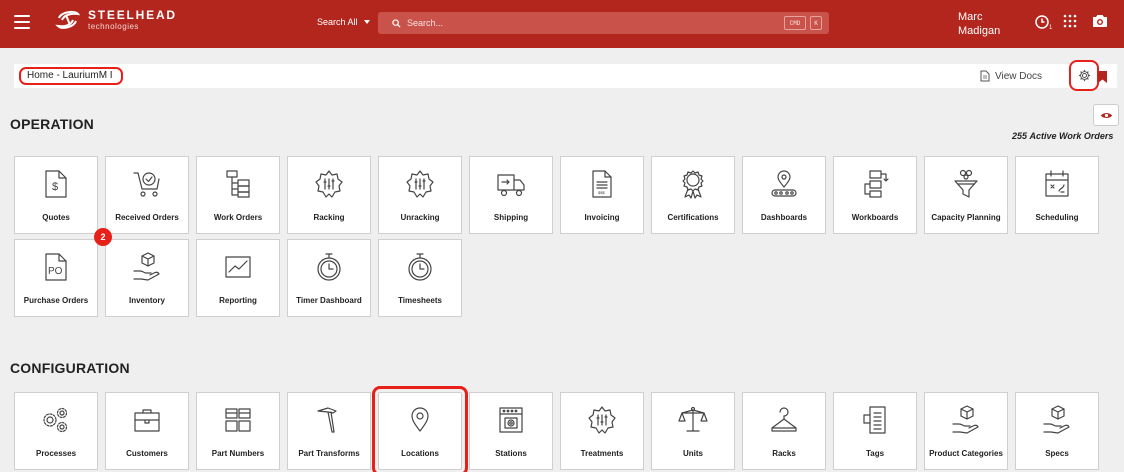 The height and width of the screenshot is (472, 1124). Describe the element at coordinates (147, 420) in the screenshot. I see `briefcase-icon` at that location.